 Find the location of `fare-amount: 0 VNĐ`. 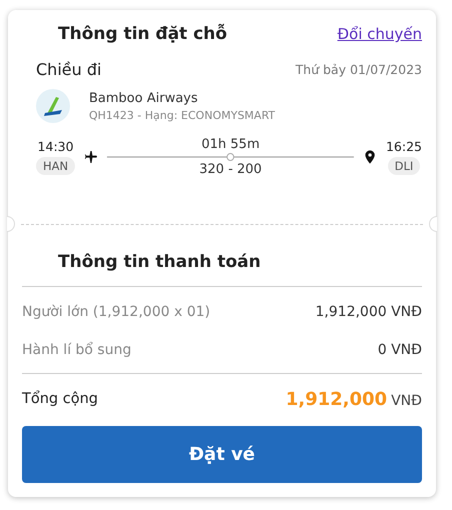

fare-amount: 0 VNĐ is located at coordinates (400, 350).